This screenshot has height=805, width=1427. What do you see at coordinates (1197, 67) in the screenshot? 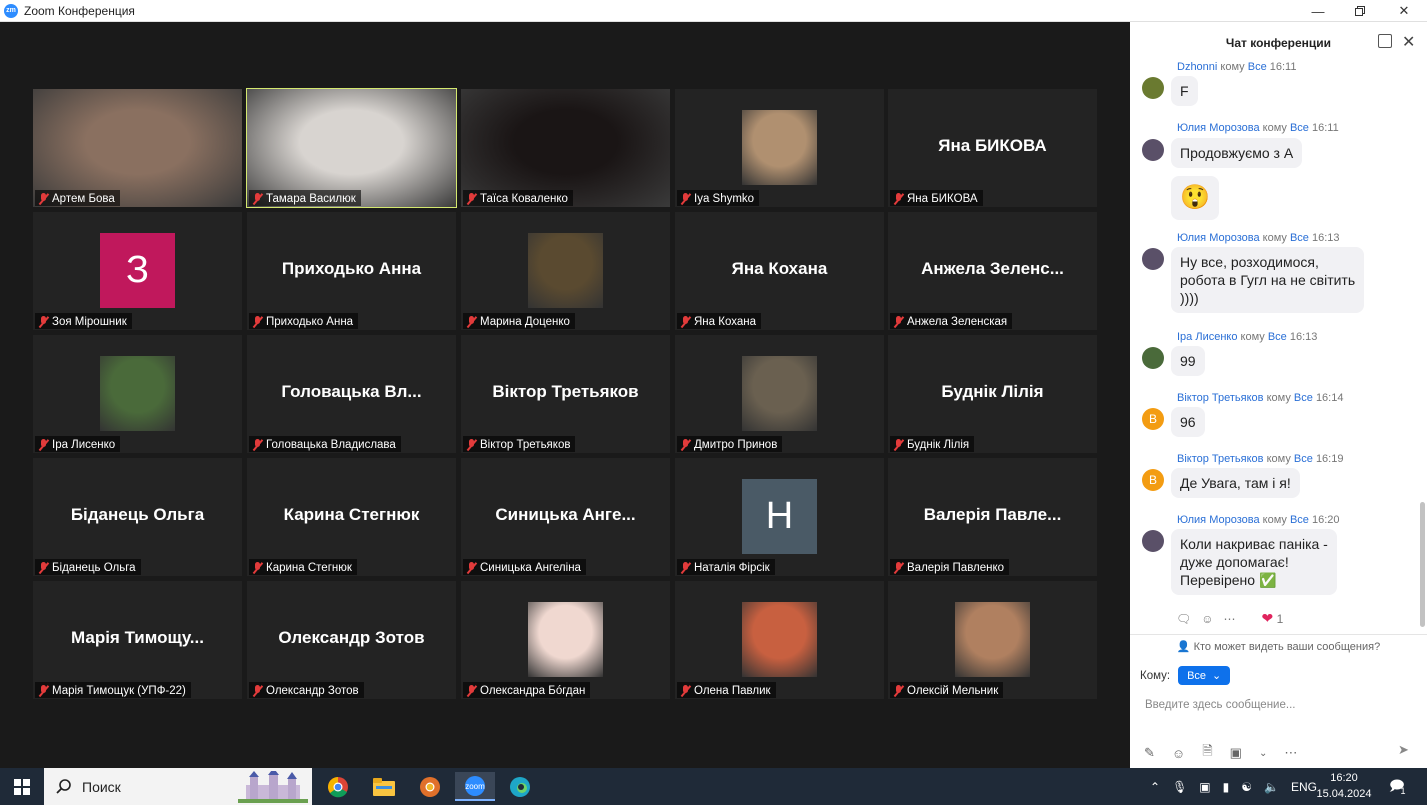
I see `message-sender: Dzhonni` at bounding box center [1197, 67].